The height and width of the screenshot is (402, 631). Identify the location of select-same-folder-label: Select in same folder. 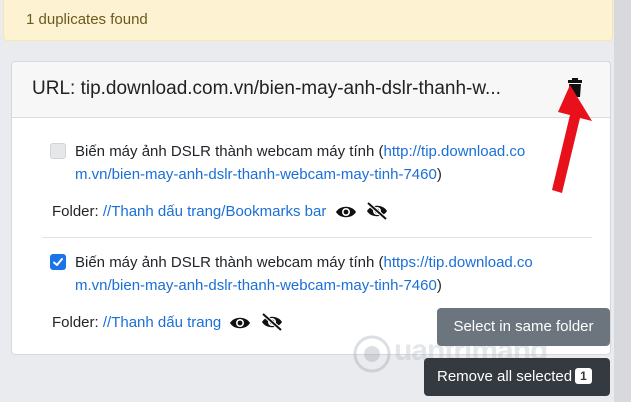
(523, 326).